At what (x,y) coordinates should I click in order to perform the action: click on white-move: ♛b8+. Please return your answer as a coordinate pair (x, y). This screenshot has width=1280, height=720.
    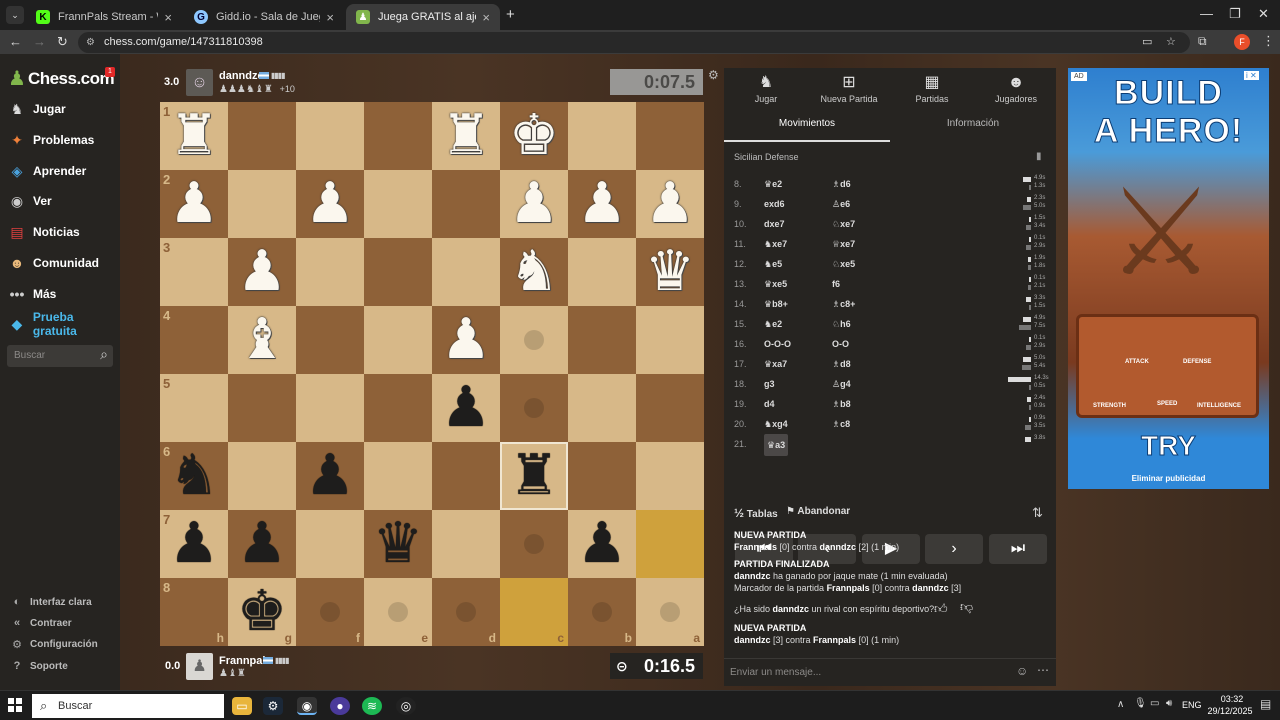
    Looking at the image, I should click on (776, 304).